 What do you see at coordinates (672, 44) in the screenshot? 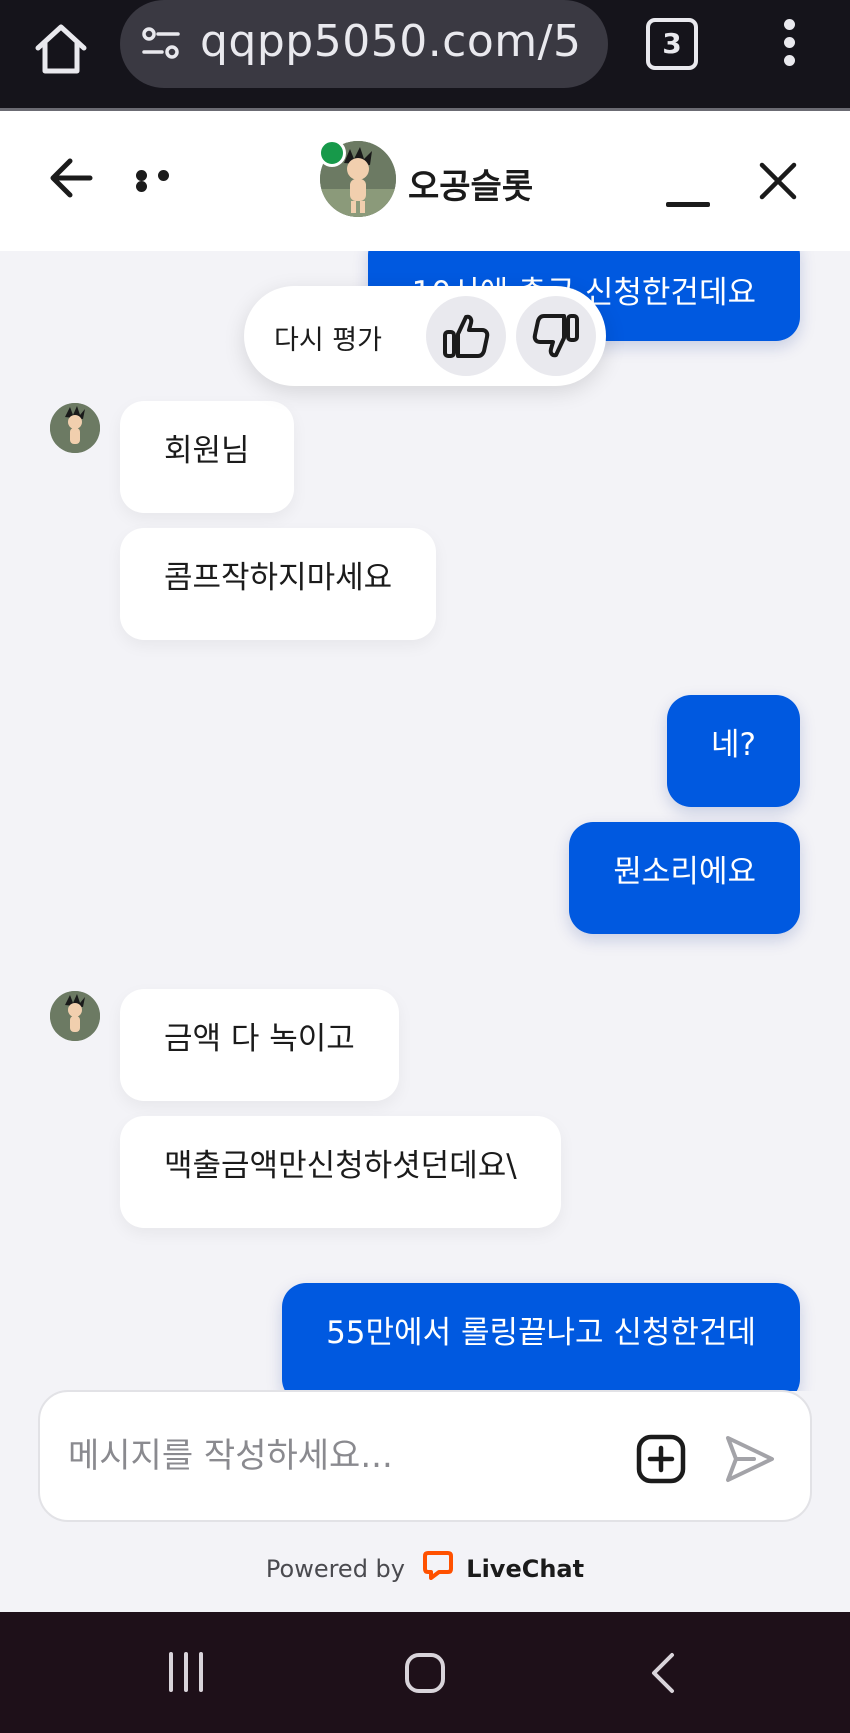
I see `tab-switcher-button: 3` at bounding box center [672, 44].